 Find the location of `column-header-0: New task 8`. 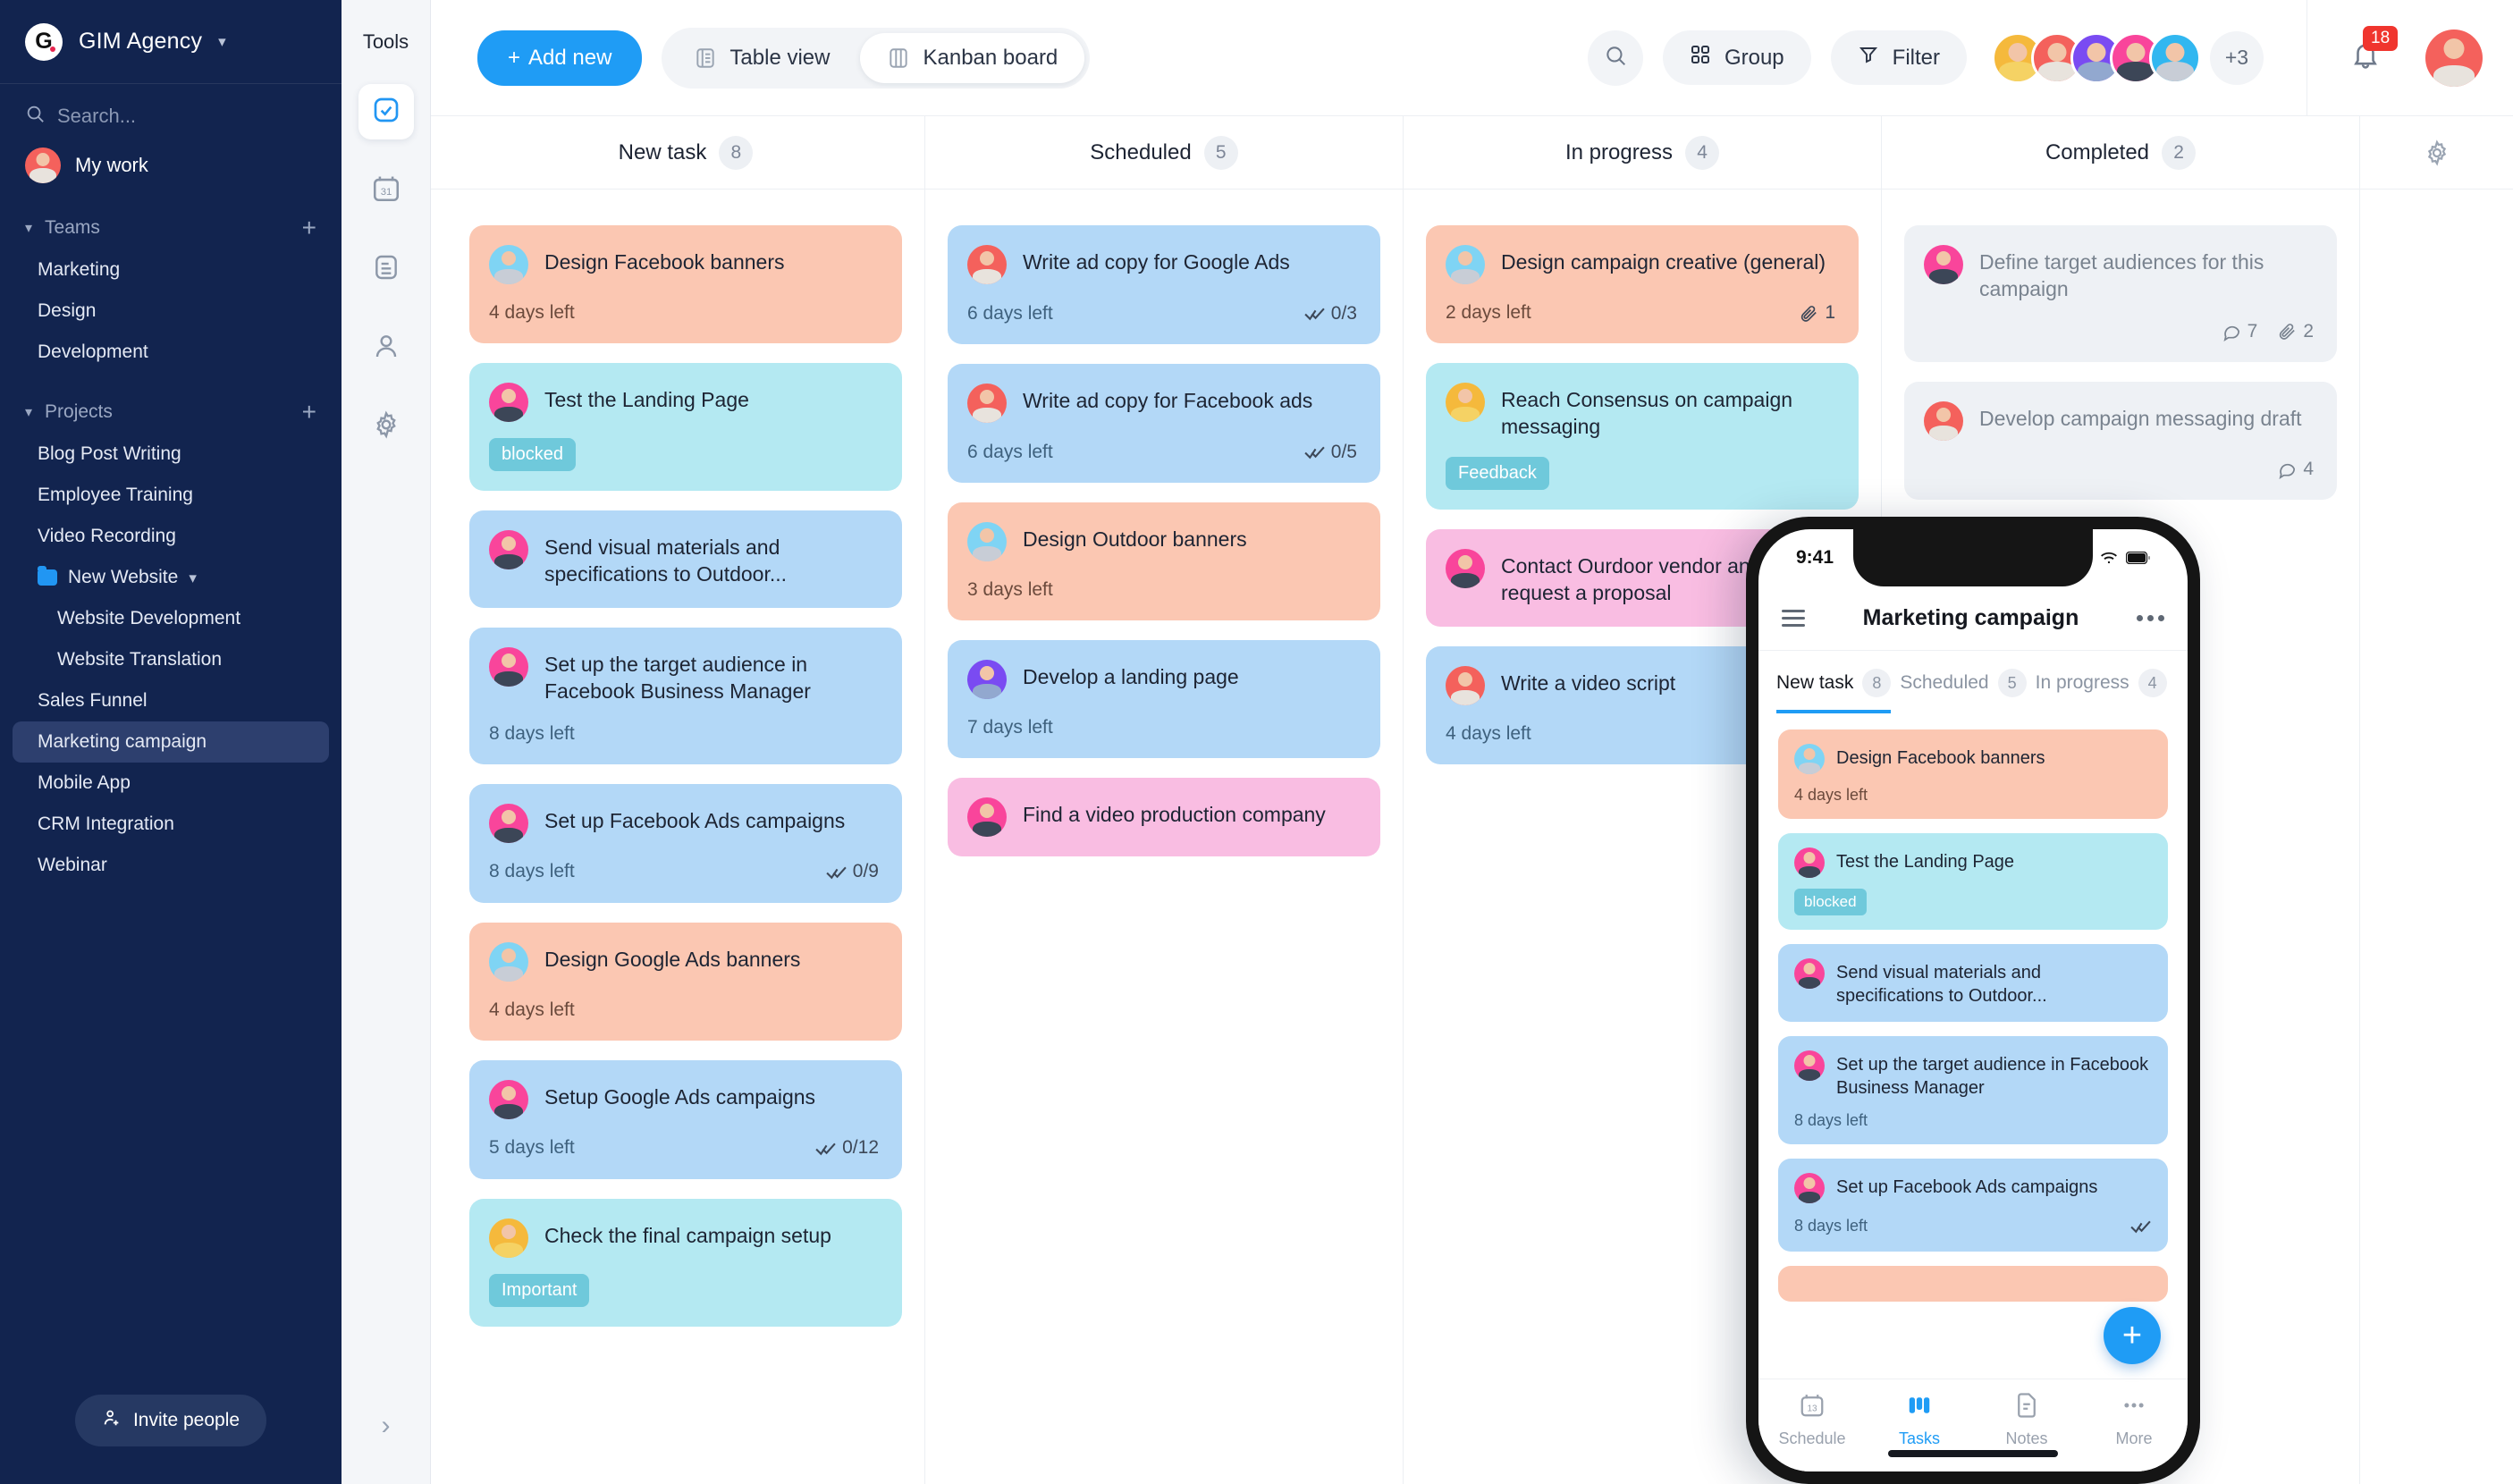

column-header-0: New task 8 is located at coordinates (686, 153).